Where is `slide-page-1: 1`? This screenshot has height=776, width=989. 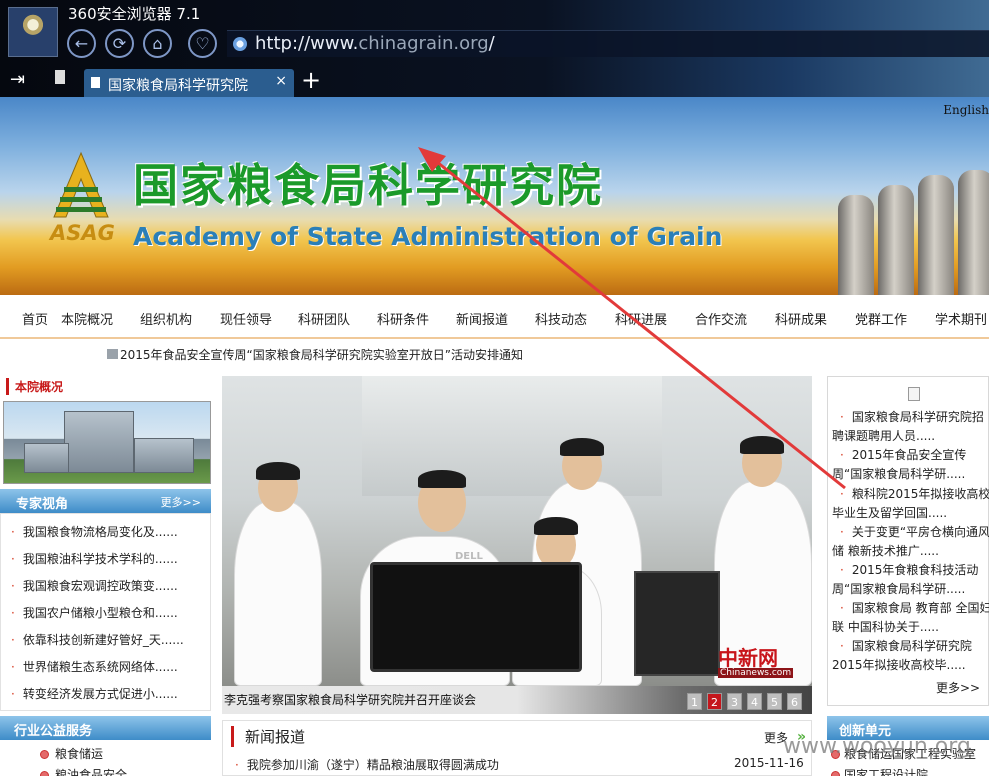
slide-page-1: 1 is located at coordinates (694, 701).